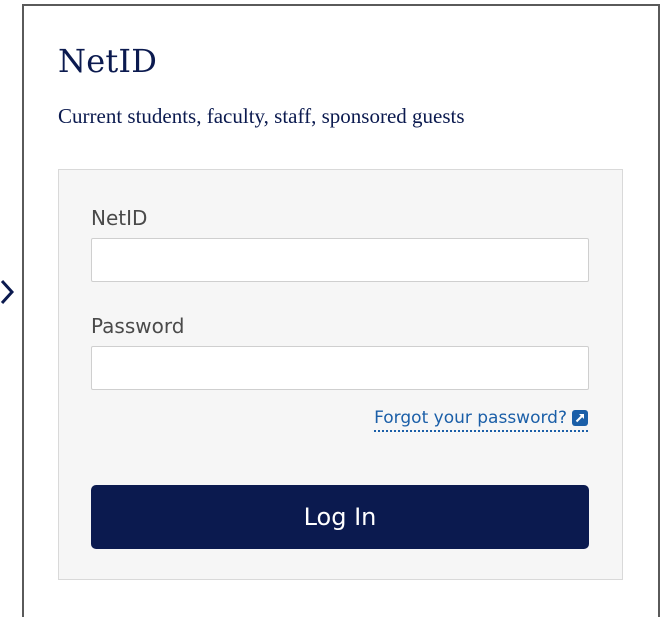 The height and width of the screenshot is (617, 666). I want to click on chevron-right-icon, so click(7, 292).